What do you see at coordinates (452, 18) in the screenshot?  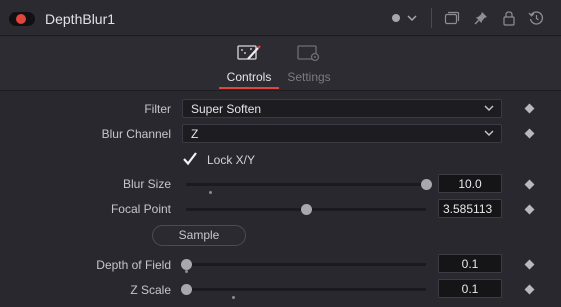 I see `versions-icon` at bounding box center [452, 18].